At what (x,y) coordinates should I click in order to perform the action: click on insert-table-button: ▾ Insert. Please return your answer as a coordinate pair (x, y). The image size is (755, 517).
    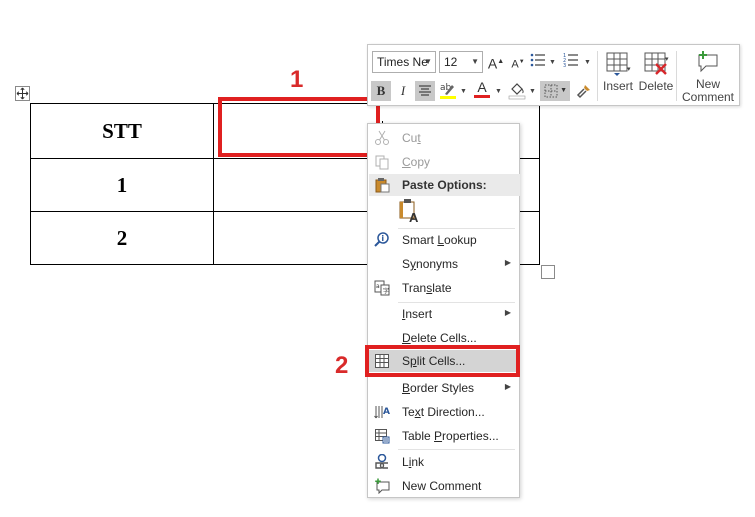
    Looking at the image, I should click on (618, 72).